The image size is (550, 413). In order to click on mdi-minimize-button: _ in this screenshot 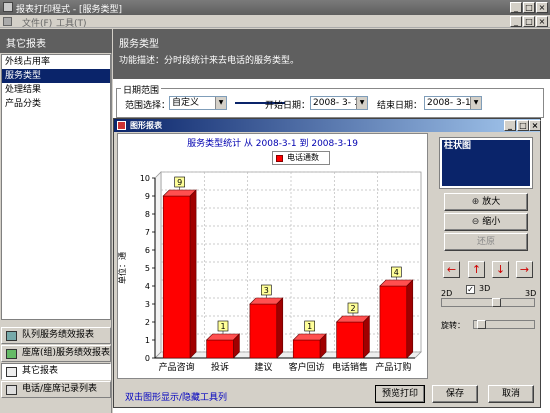, I will do `click(516, 21)`.